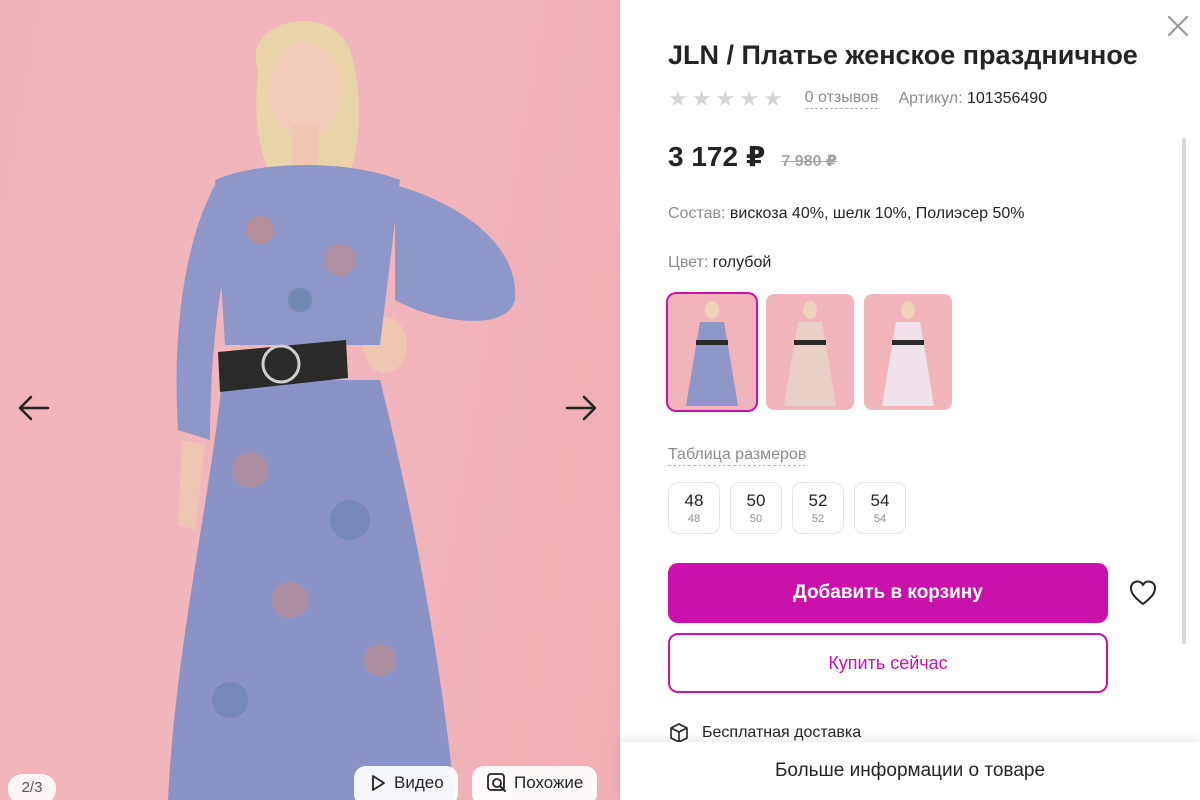 This screenshot has width=1200, height=800. I want to click on video-button: Видео, so click(406, 783).